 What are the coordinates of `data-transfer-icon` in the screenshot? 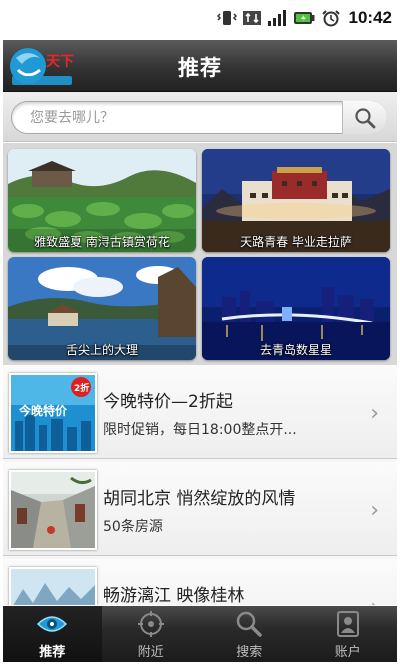 It's located at (251, 18).